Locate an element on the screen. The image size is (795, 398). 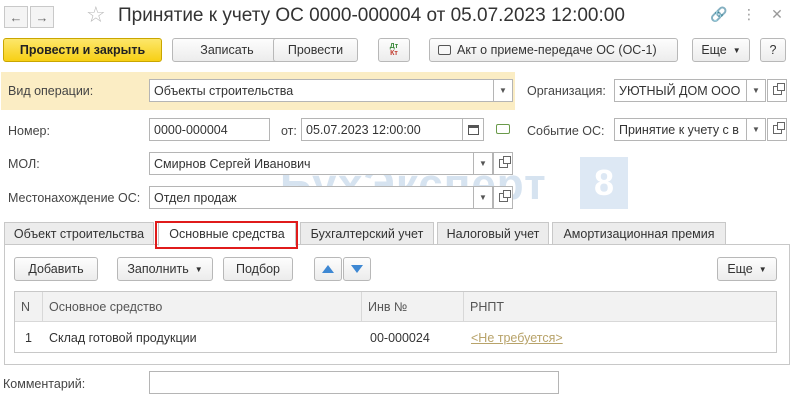
help-button: ? is located at coordinates (773, 50).